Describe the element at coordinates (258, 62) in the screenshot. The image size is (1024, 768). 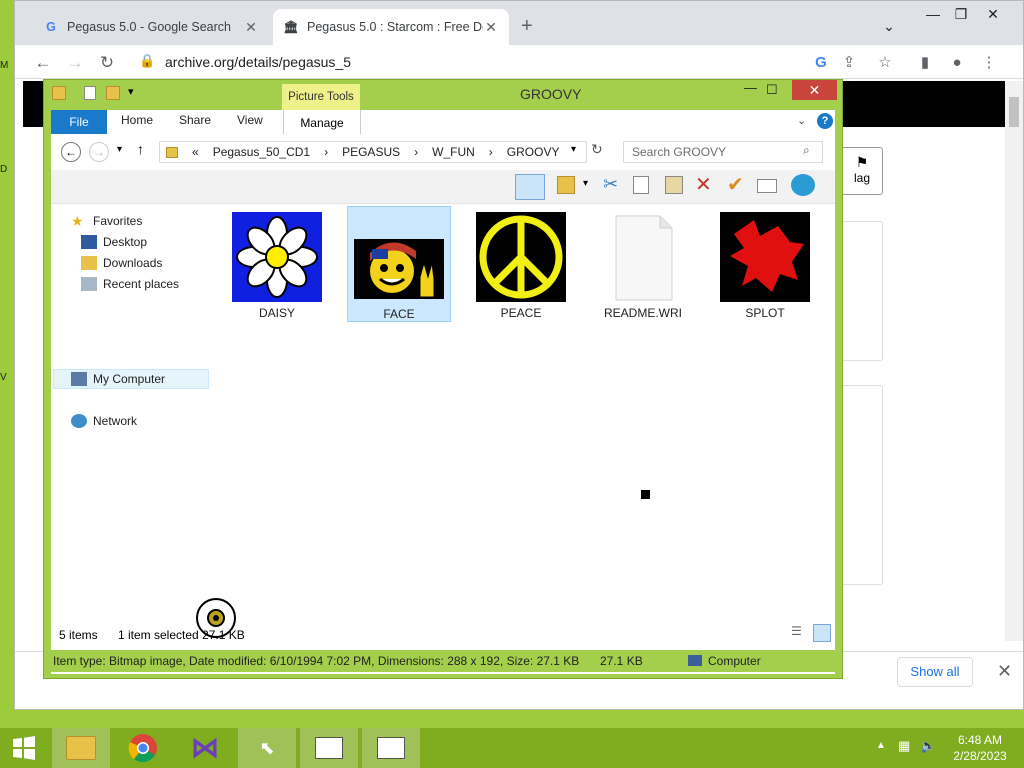
I see `address-bar: archive.org/details/pegasus_5` at that location.